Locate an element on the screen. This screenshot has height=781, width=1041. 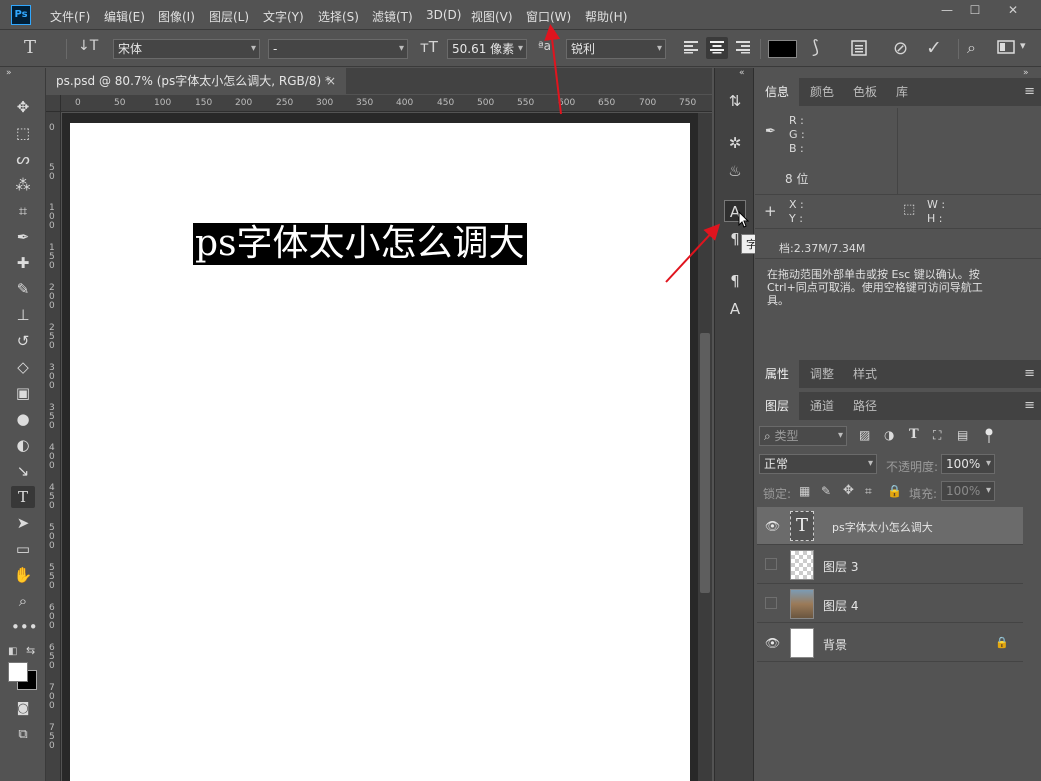
swap-colors-icon: ⇆ is located at coordinates (30, 650).